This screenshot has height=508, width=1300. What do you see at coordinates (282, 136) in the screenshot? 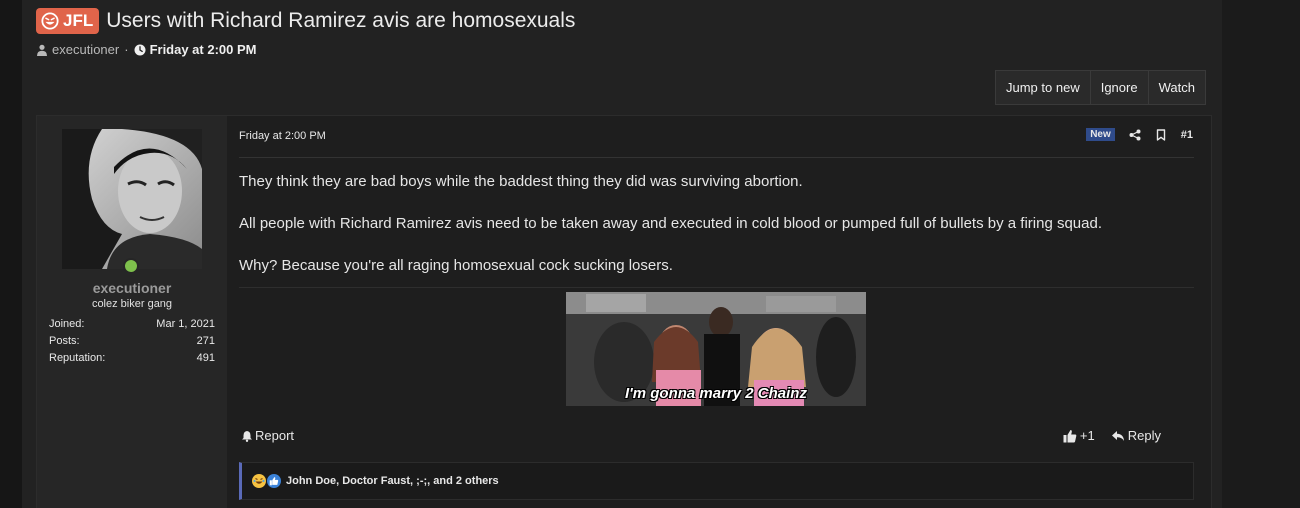
I see `post-date-link: Friday at 2:00 PM` at bounding box center [282, 136].